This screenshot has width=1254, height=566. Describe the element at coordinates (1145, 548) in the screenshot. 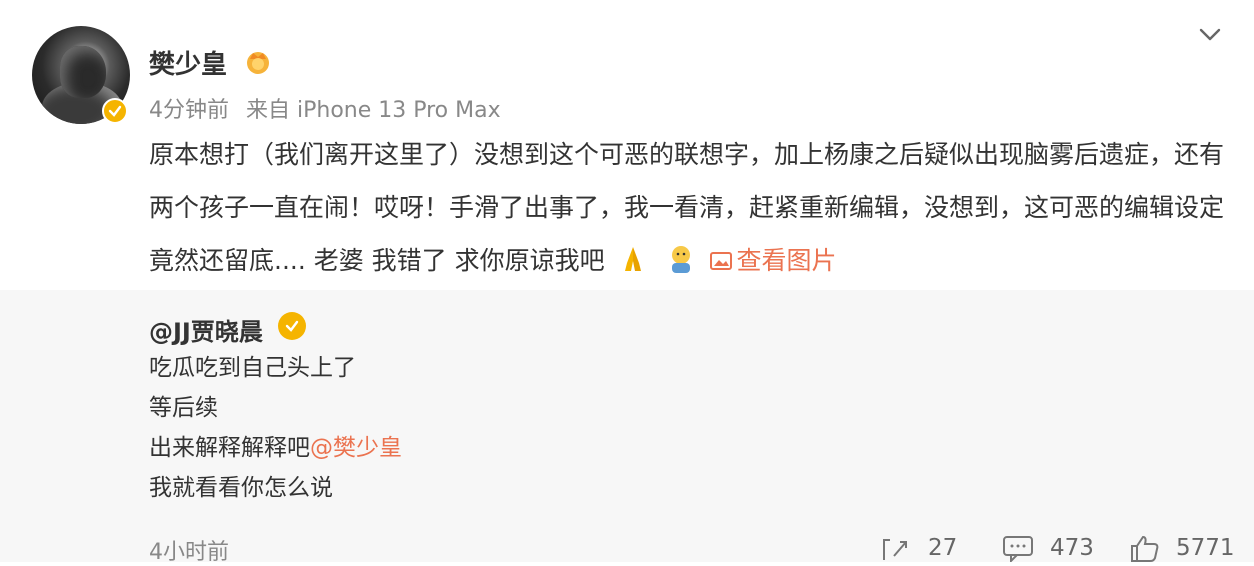

I see `thumbs-up-icon` at that location.